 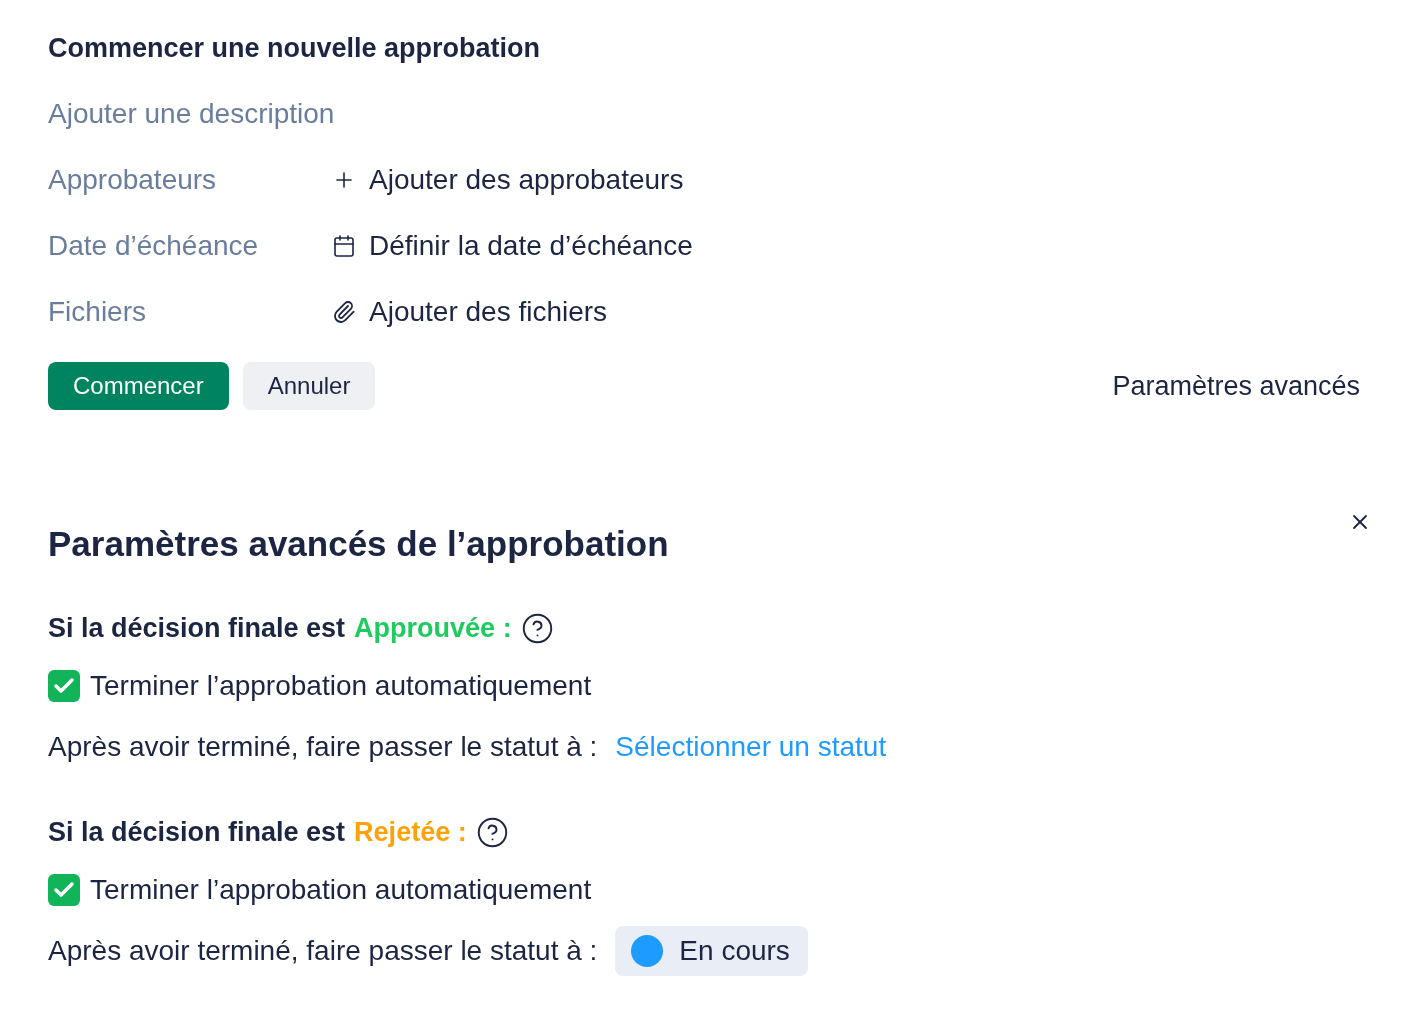 I want to click on field-label: Approbateurs, so click(x=133, y=180).